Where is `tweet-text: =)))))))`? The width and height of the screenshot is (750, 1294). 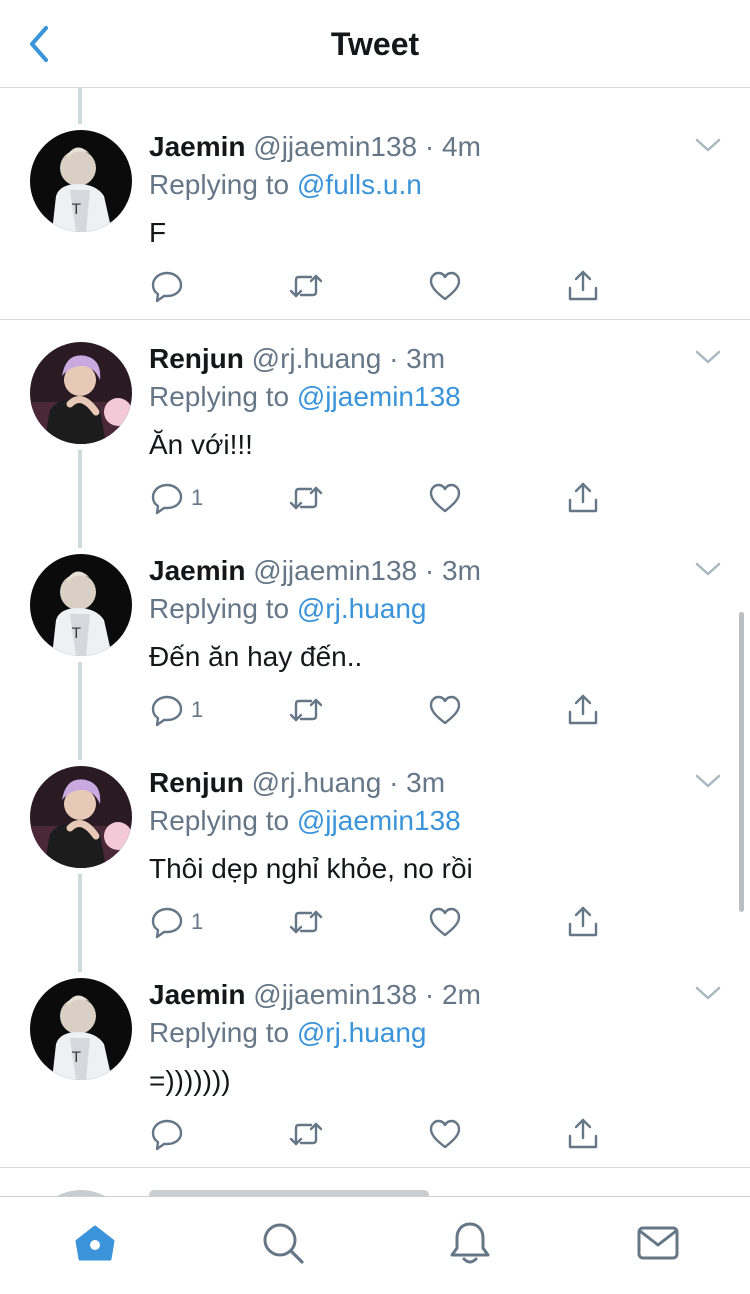
tweet-text: =))))))) is located at coordinates (190, 1080).